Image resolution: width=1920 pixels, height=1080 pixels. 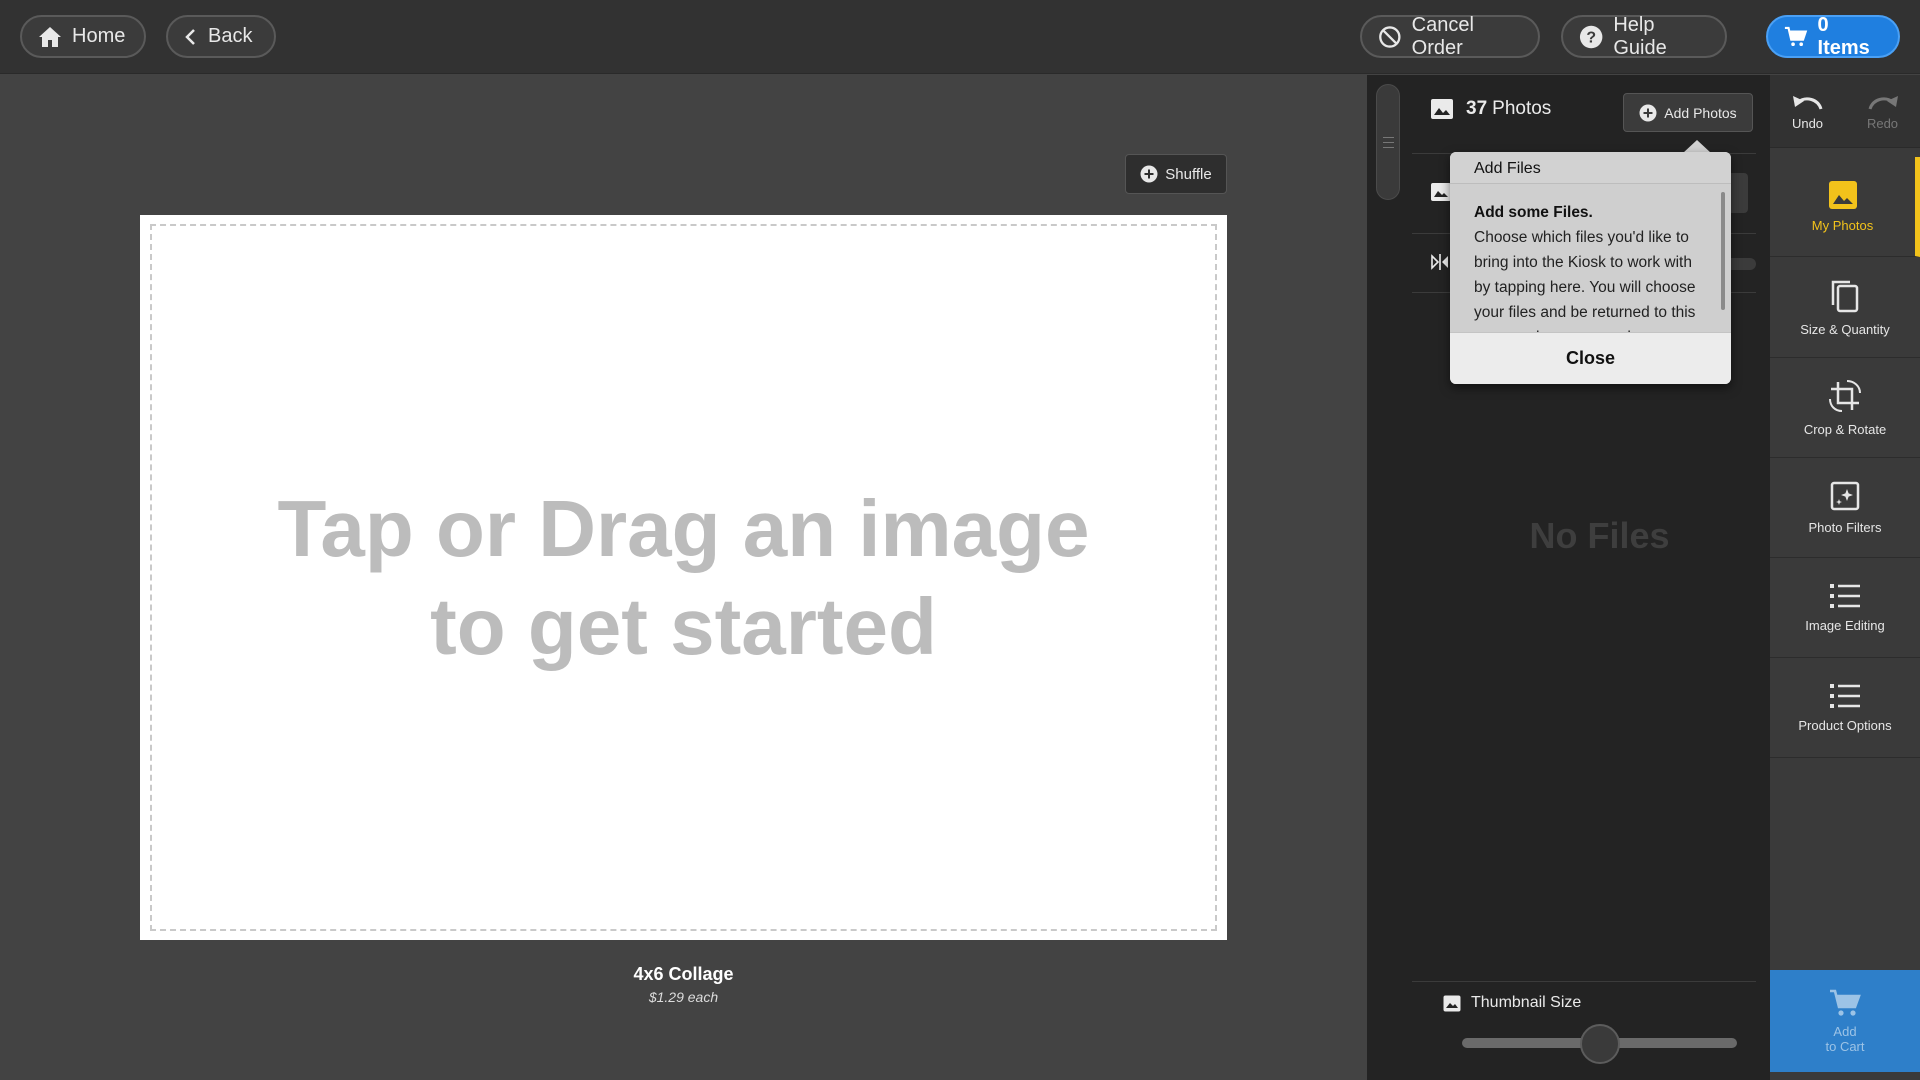 I want to click on home-button: Home, so click(x=83, y=36).